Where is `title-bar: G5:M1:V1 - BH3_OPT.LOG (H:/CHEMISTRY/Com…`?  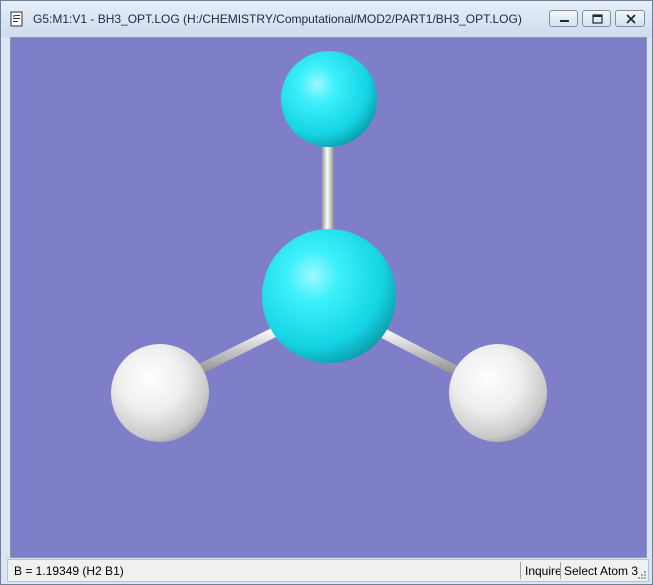 title-bar: G5:M1:V1 - BH3_OPT.LOG (H:/CHEMISTRY/Com… is located at coordinates (326, 19).